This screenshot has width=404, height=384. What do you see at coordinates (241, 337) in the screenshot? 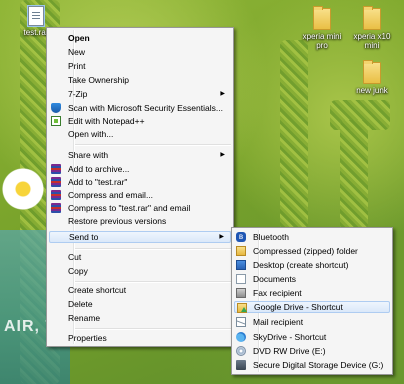
I see `skydrive-icon` at bounding box center [241, 337].